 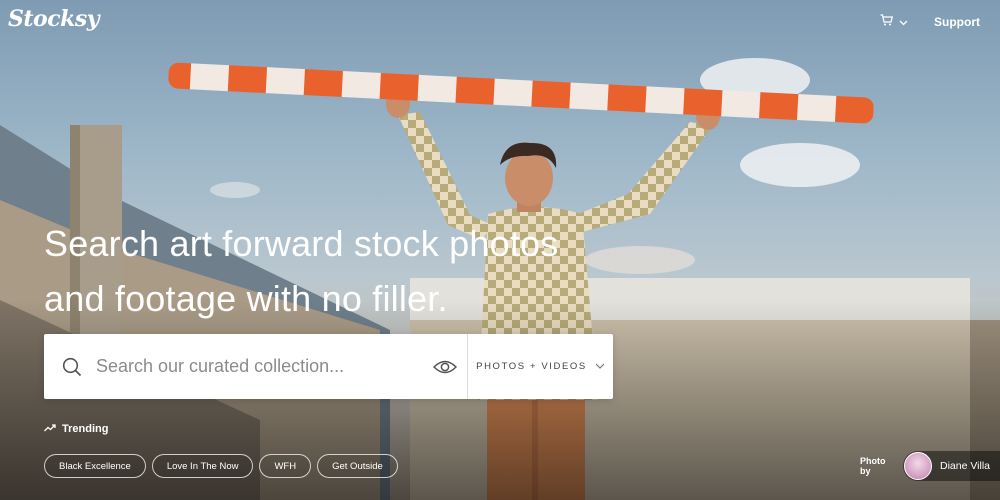 What do you see at coordinates (357, 466) in the screenshot?
I see `trending-chip: Get Outside` at bounding box center [357, 466].